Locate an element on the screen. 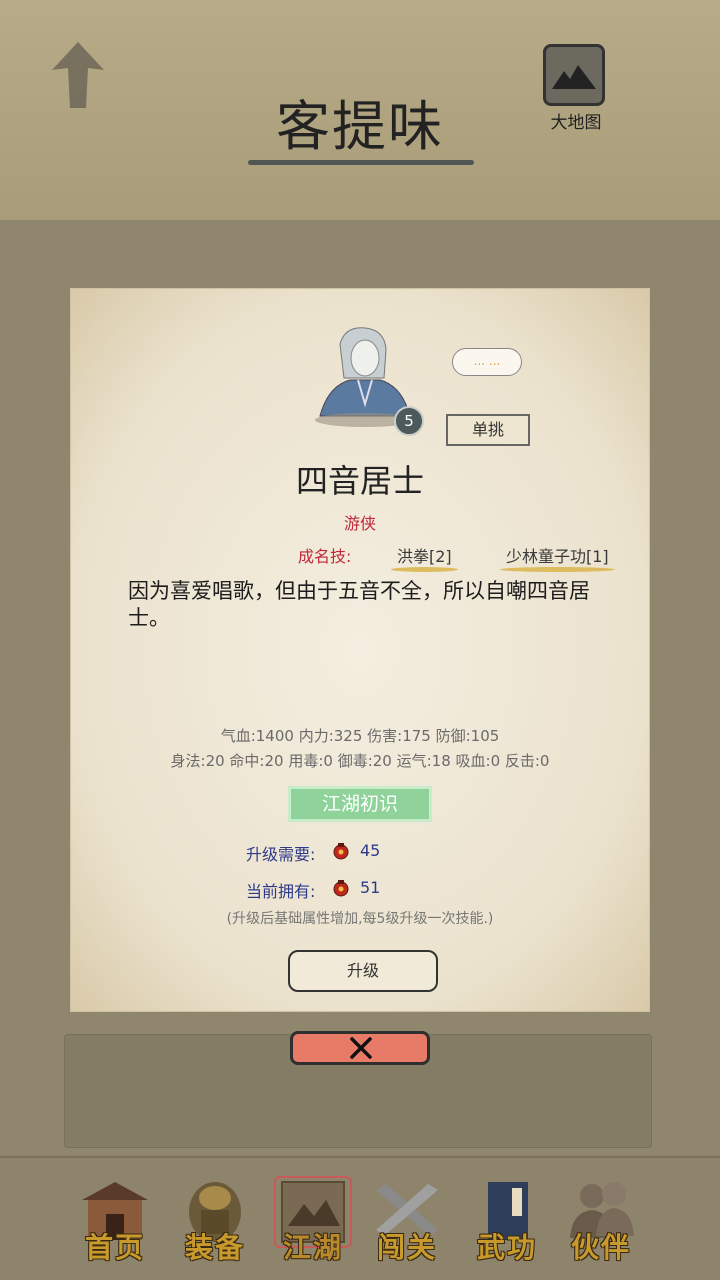 Image resolution: width=720 pixels, height=1280 pixels. nav-martial-arts: 武功 is located at coordinates (507, 1224).